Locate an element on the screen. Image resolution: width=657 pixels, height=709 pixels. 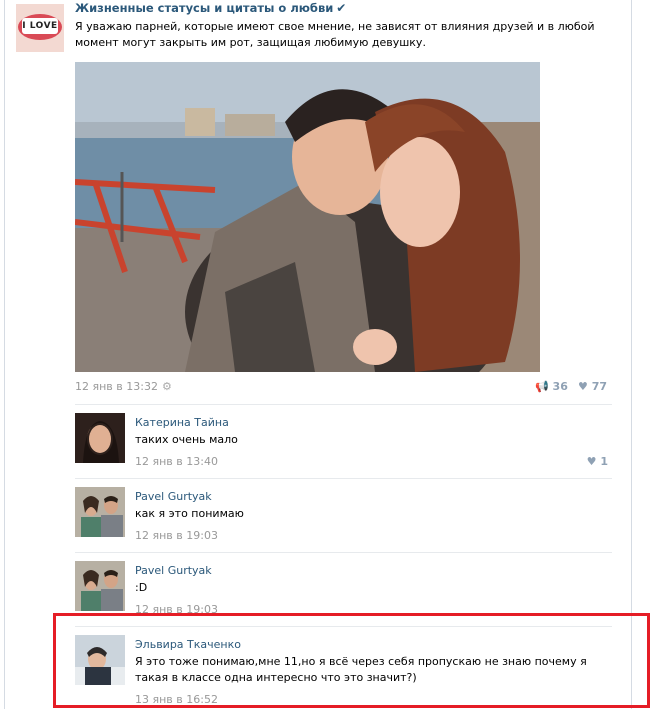
comment-author-link: Катерина Тайна is located at coordinates (182, 422).